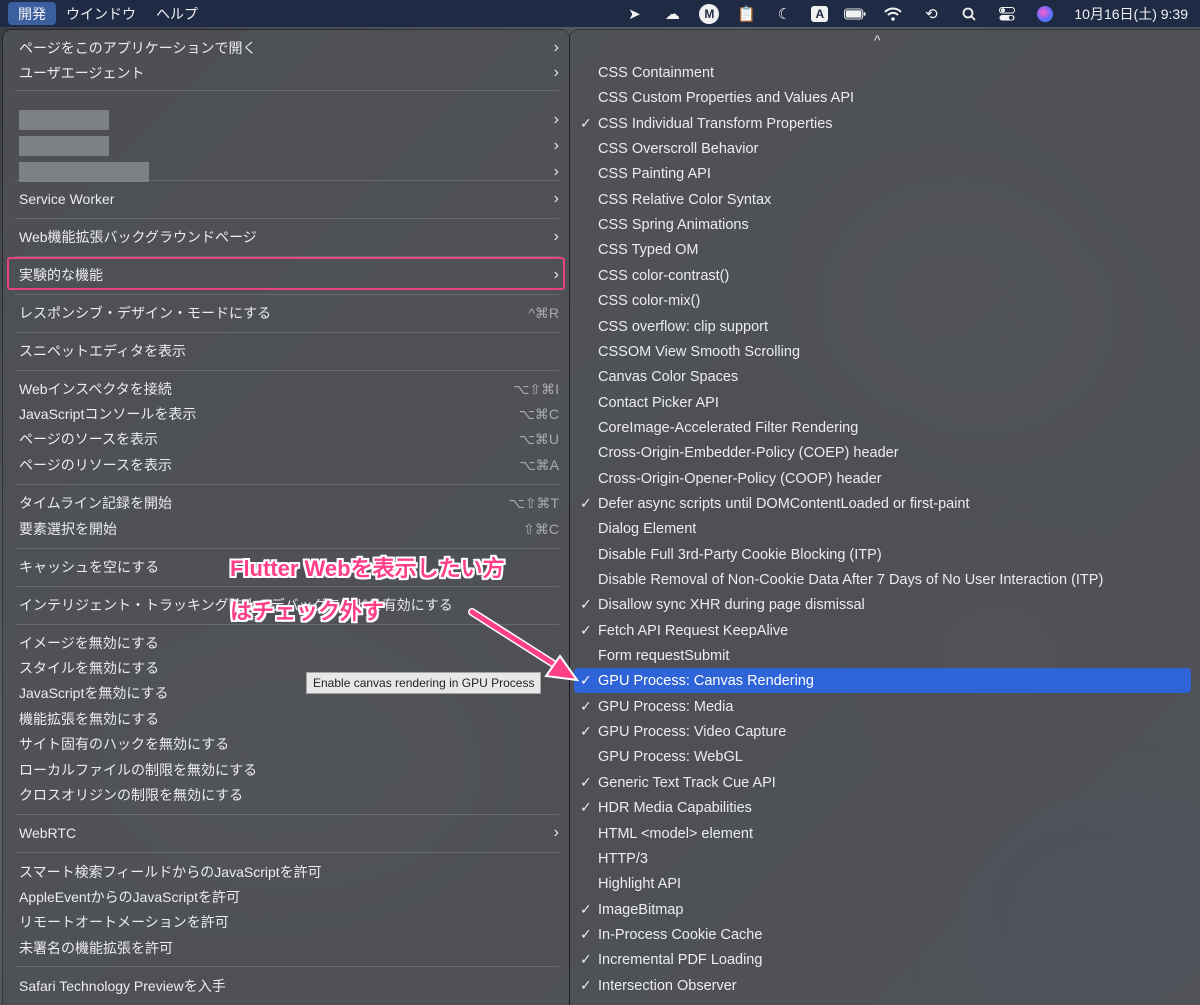 Image resolution: width=1200 pixels, height=1005 pixels. I want to click on develop-menu-item: サイト固有のハックを無効にする, so click(286, 744).